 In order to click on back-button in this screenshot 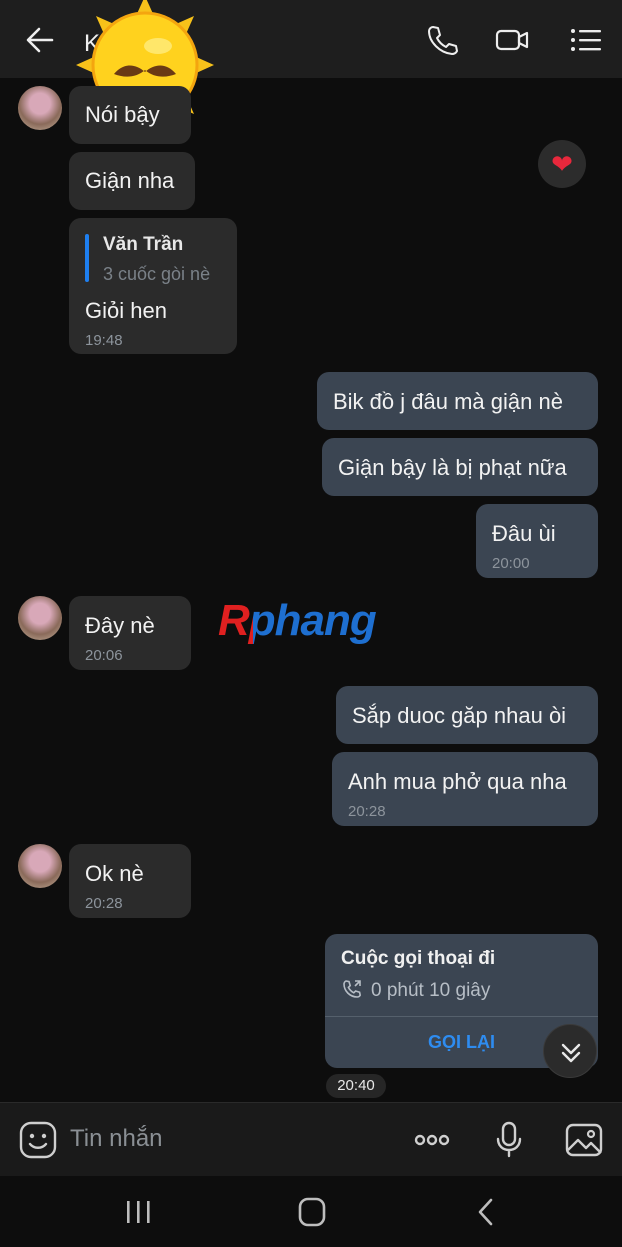, I will do `click(40, 40)`.